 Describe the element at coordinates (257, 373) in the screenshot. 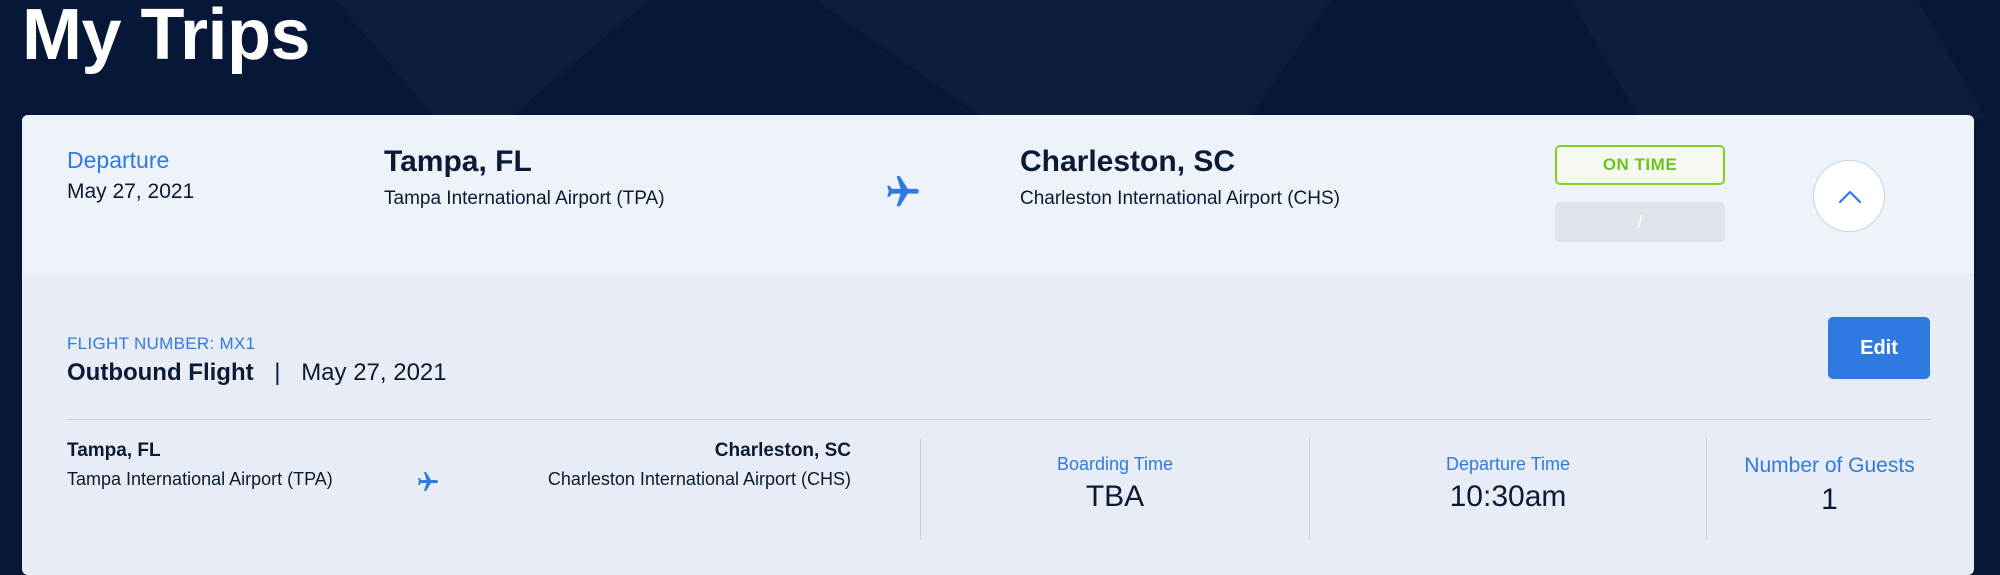

I see `outbound-heading: Outbound Flight | May 27, 2021` at that location.